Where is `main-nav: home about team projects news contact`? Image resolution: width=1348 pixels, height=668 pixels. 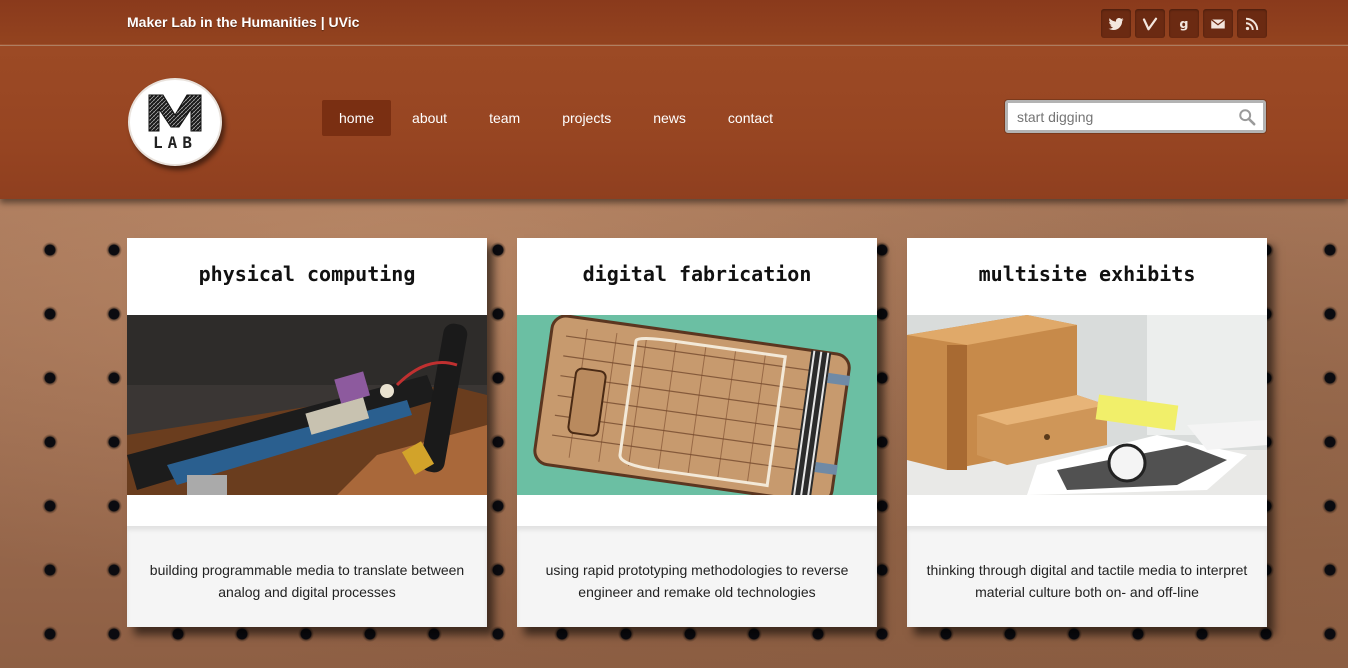 main-nav: home about team projects news contact is located at coordinates (558, 118).